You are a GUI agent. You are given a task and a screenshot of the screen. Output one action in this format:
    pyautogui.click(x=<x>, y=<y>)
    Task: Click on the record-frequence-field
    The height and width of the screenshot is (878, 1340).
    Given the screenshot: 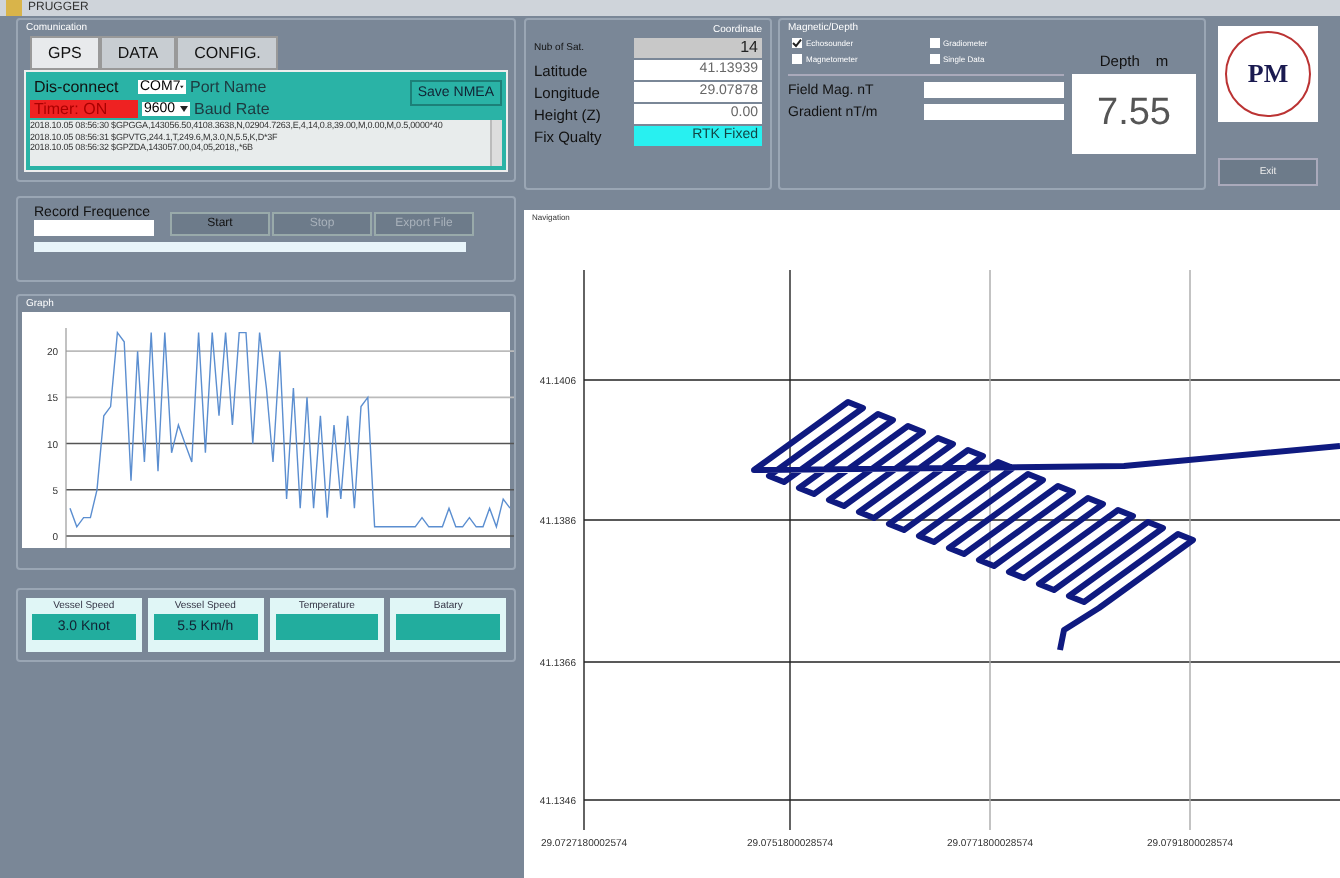 What is the action you would take?
    pyautogui.click(x=94, y=228)
    